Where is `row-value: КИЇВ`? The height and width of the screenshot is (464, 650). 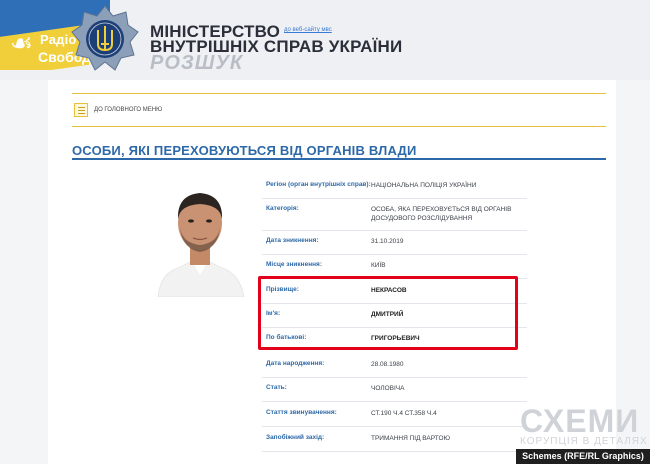
row-value: КИЇВ is located at coordinates (378, 265).